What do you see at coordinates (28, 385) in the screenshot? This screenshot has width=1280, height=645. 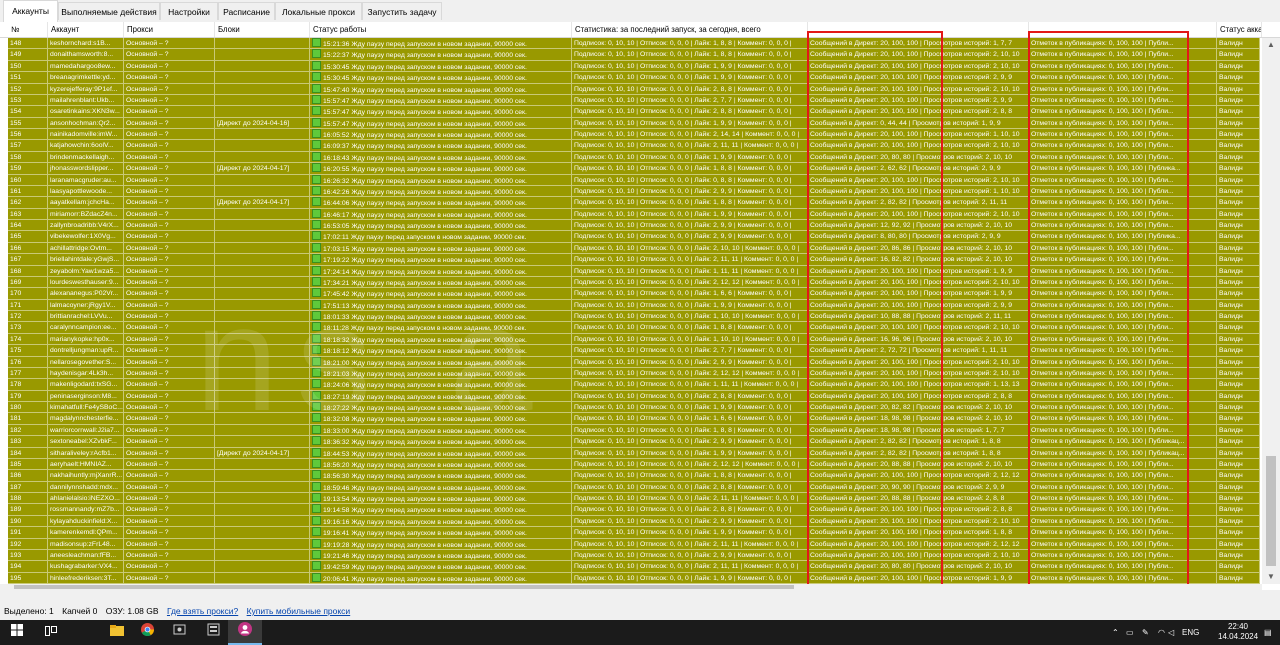 I see `cell-number: 178` at bounding box center [28, 385].